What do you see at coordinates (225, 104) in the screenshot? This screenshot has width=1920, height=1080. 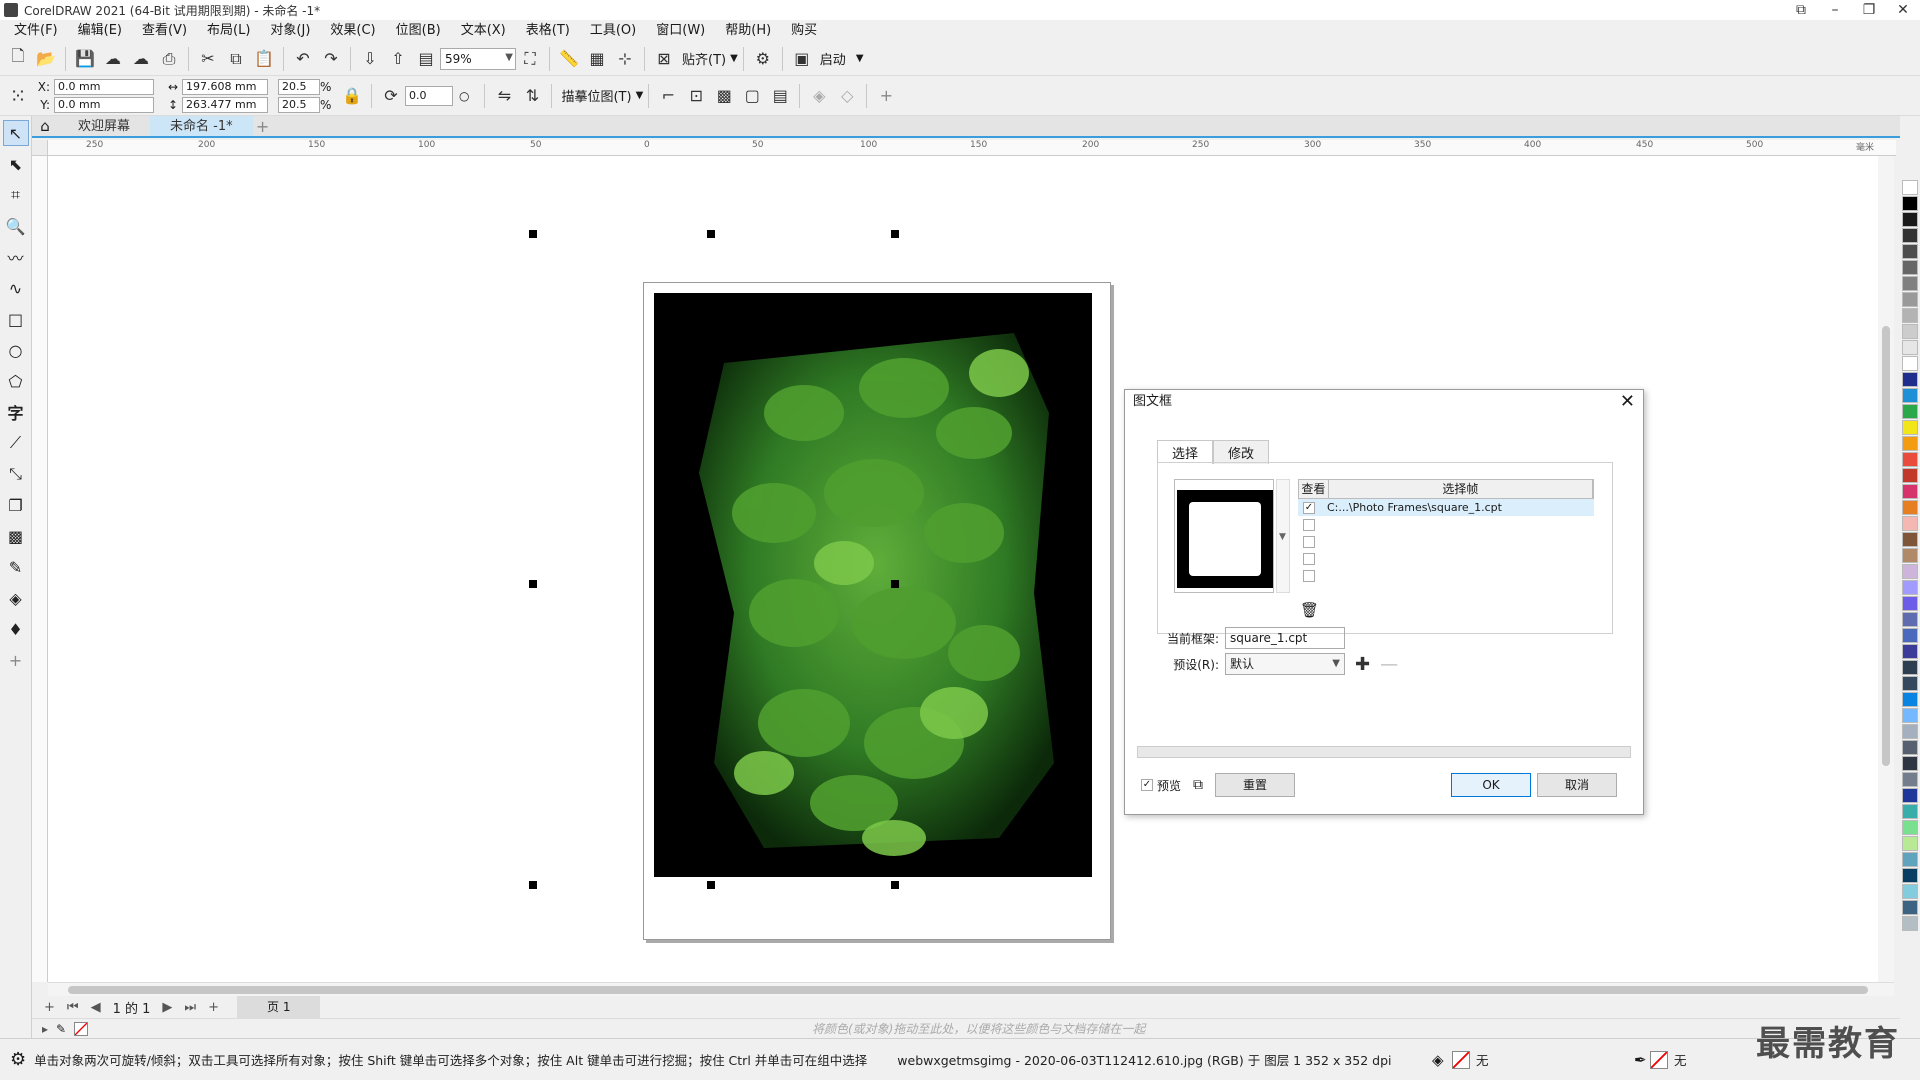 I see `height-input: 263.477 mm` at bounding box center [225, 104].